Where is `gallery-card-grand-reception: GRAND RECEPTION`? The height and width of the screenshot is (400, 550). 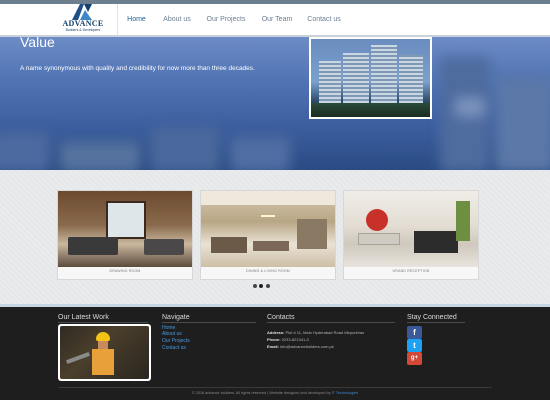 gallery-card-grand-reception: GRAND RECEPTION is located at coordinates (411, 235).